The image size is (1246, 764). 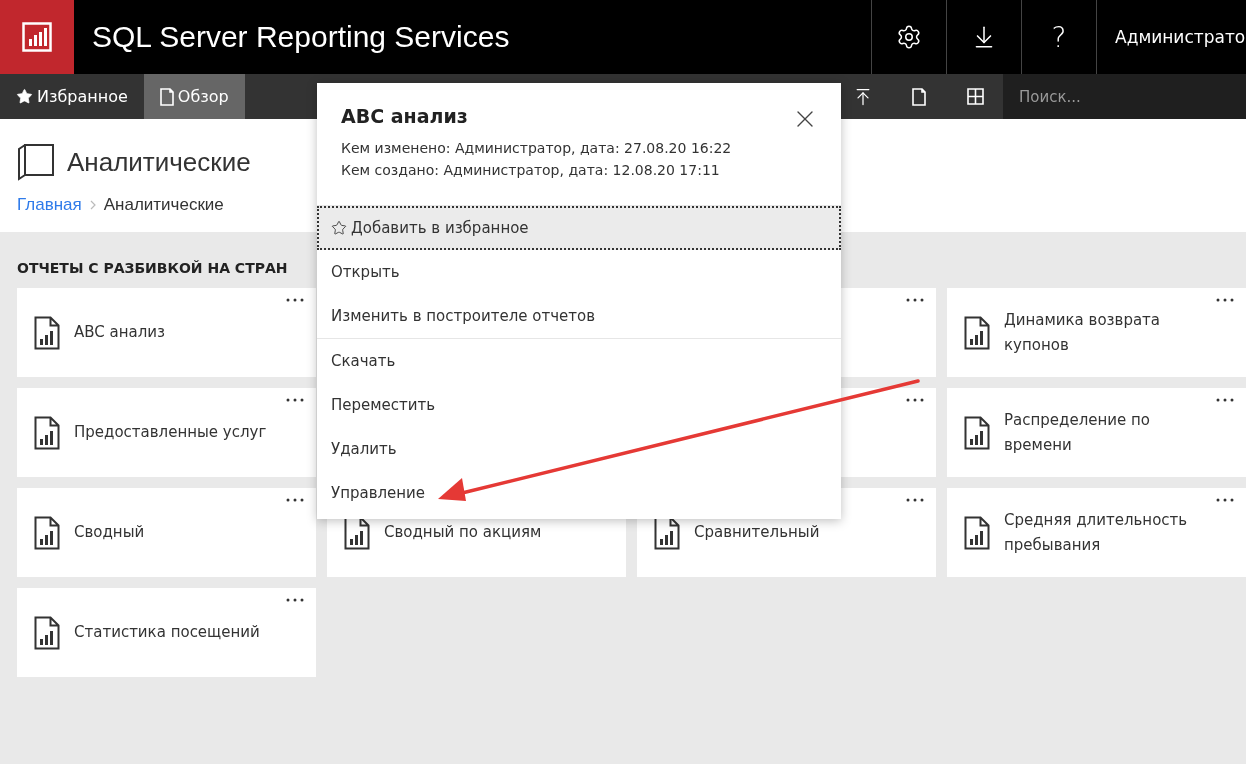 I want to click on section-heading: ОТЧЕТЫ С РАЗБИВКОЙ НА СТРАН, so click(x=152, y=268).